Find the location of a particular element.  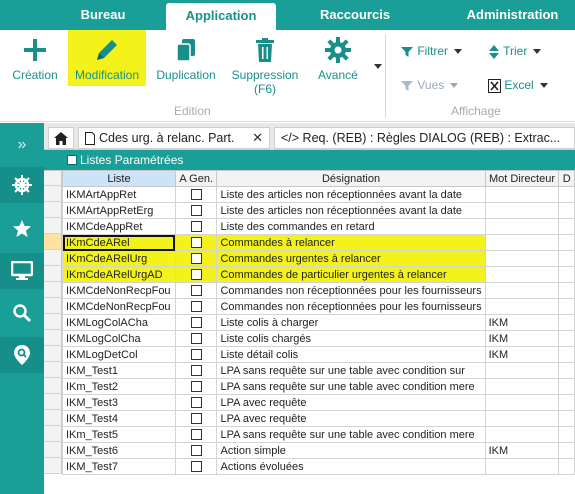

cell-designation: Liste colis chargés is located at coordinates (351, 338).